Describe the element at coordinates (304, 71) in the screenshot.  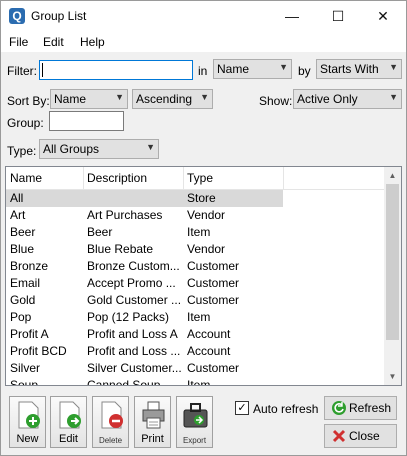
I see `filter-by-label: by` at that location.